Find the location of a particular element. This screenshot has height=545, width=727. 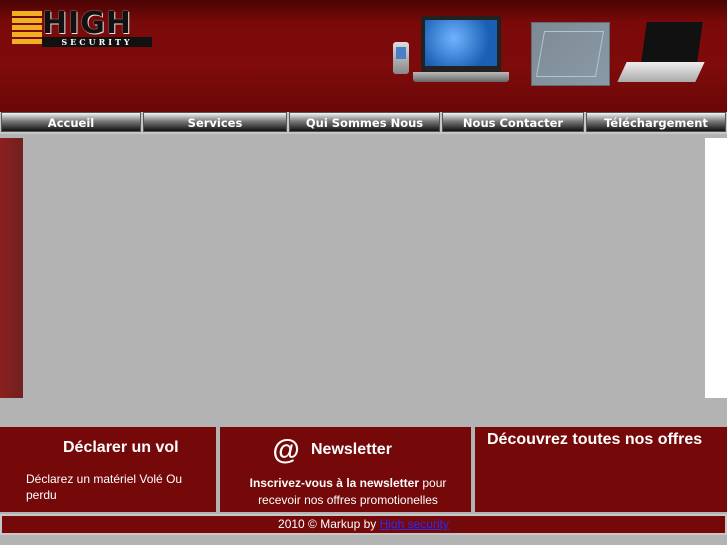

site-logo: HIGH SECURITY is located at coordinates (83, 26).